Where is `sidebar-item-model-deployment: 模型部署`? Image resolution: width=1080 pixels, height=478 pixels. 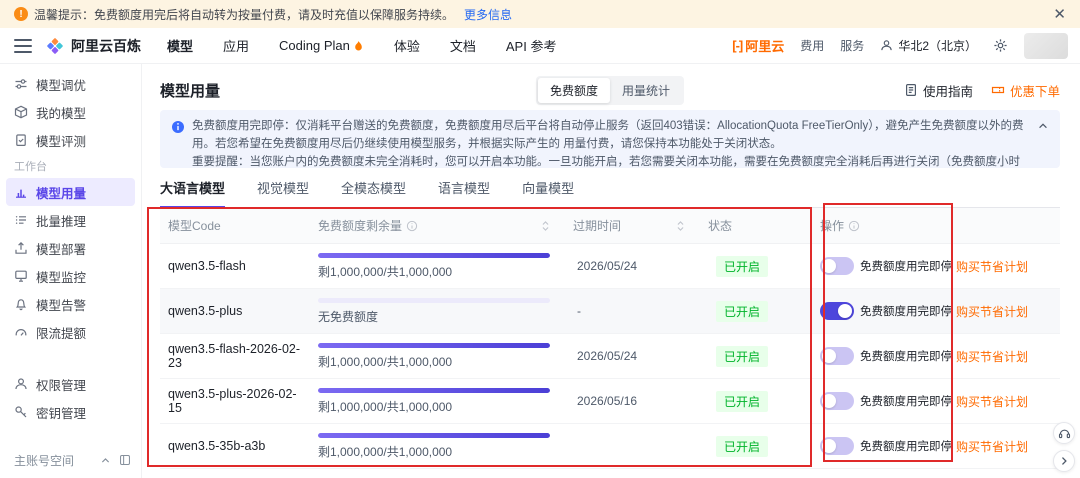
sidebar-item-model-deployment: 模型部署 is located at coordinates (70, 248).